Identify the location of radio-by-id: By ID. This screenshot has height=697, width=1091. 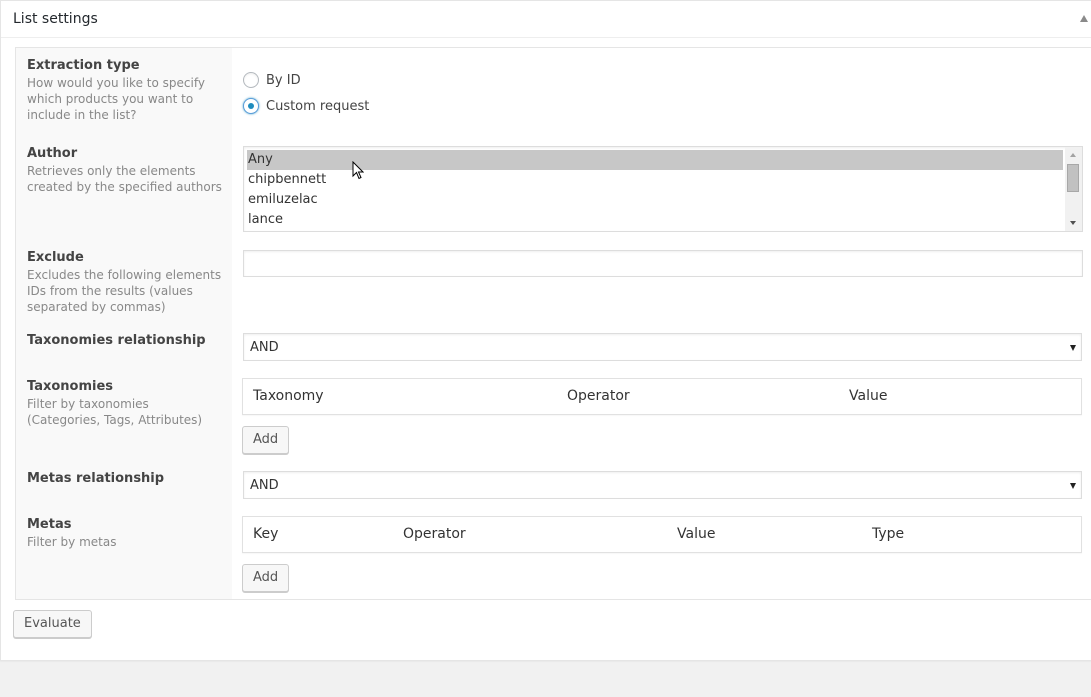
(272, 80).